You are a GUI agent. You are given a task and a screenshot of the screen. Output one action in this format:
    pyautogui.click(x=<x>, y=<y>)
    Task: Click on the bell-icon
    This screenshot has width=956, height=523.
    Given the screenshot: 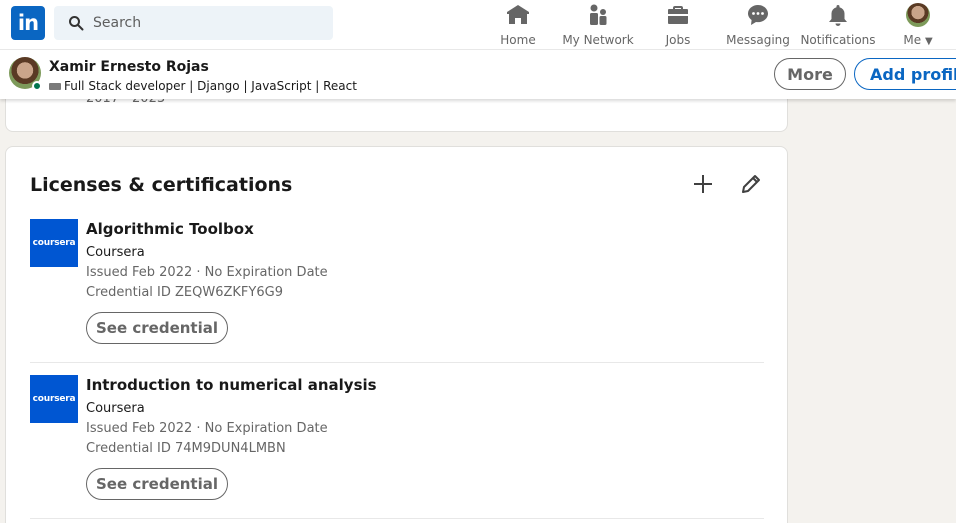 What is the action you would take?
    pyautogui.click(x=838, y=15)
    